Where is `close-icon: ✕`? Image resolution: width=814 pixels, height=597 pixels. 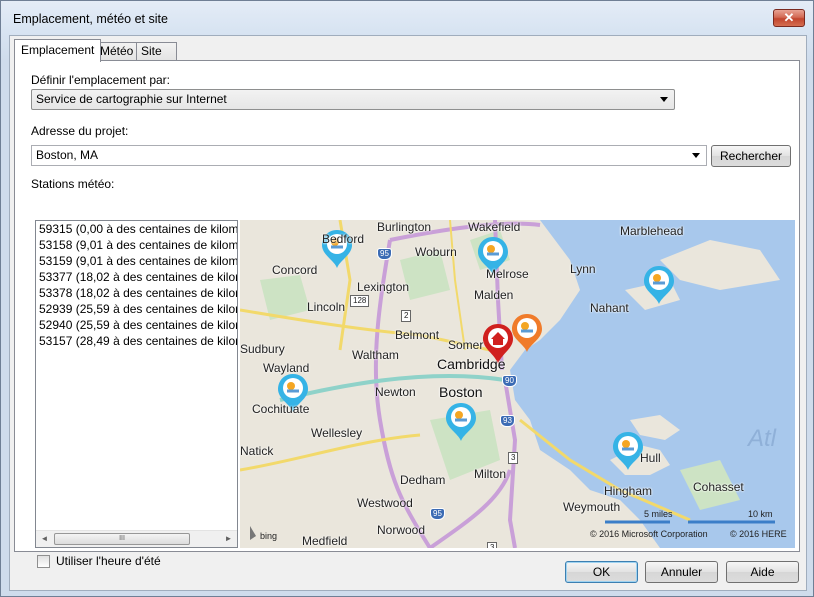 close-icon: ✕ is located at coordinates (789, 17).